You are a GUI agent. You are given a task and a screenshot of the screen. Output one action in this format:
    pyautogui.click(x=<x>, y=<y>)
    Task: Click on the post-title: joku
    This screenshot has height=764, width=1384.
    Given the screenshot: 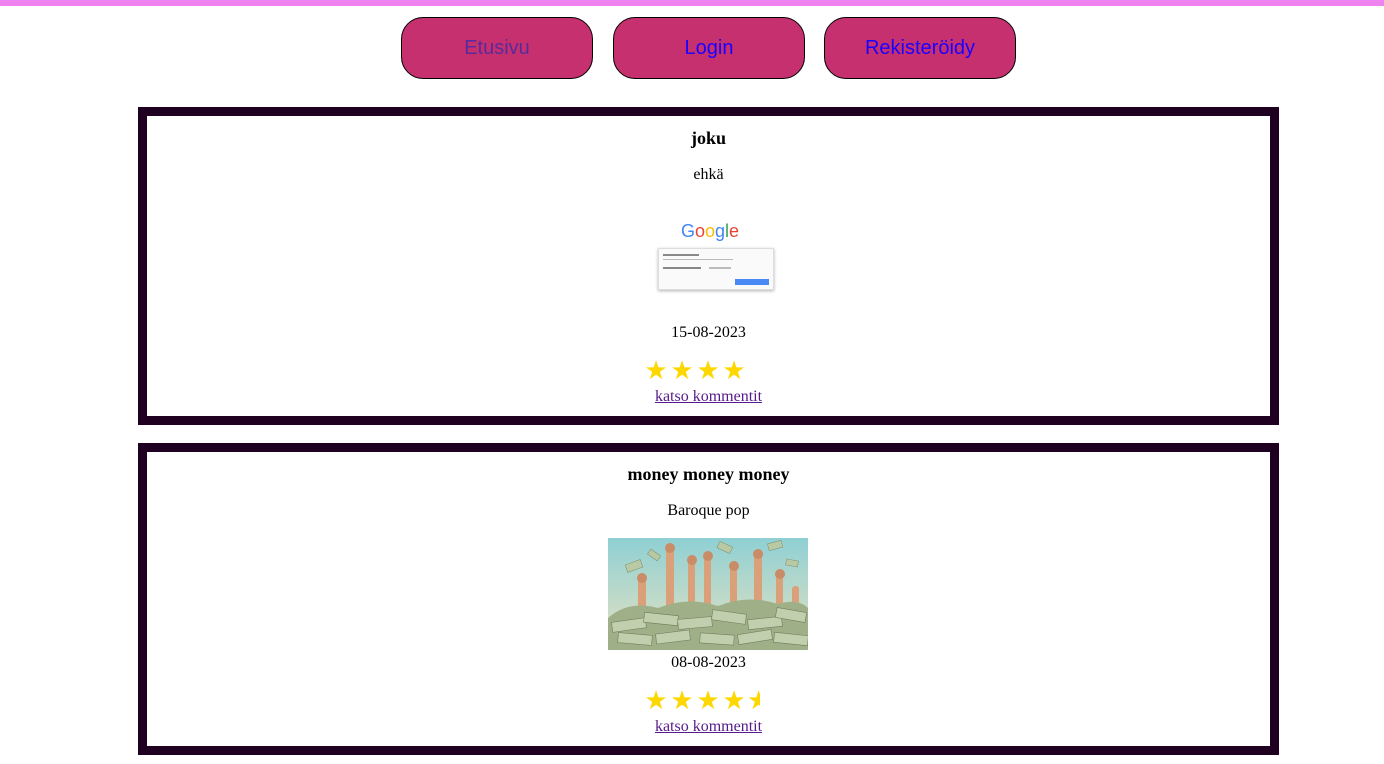 What is the action you would take?
    pyautogui.click(x=708, y=138)
    